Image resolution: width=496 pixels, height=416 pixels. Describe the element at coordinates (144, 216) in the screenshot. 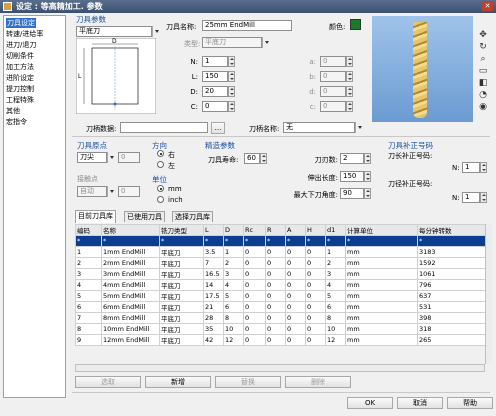

I see `library-tab: 已使用刀具` at that location.